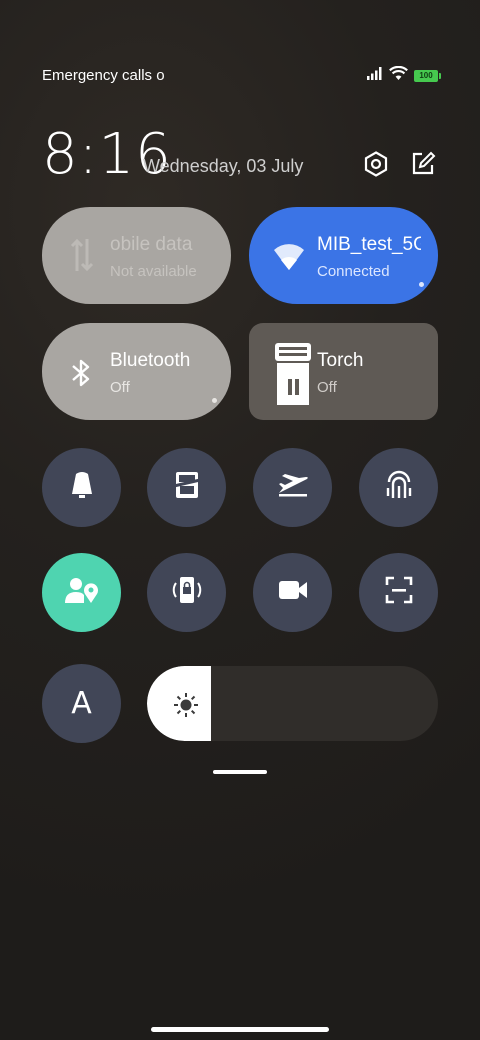  What do you see at coordinates (398, 75) in the screenshot?
I see `wifi-icon` at bounding box center [398, 75].